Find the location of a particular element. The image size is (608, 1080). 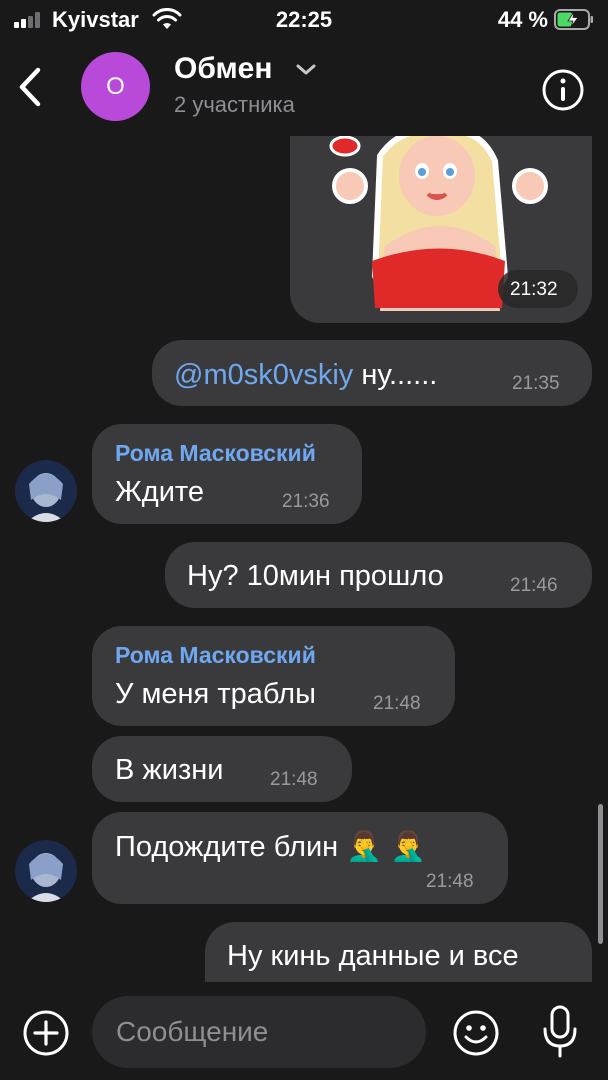

message-text: Ждите is located at coordinates (159, 492).